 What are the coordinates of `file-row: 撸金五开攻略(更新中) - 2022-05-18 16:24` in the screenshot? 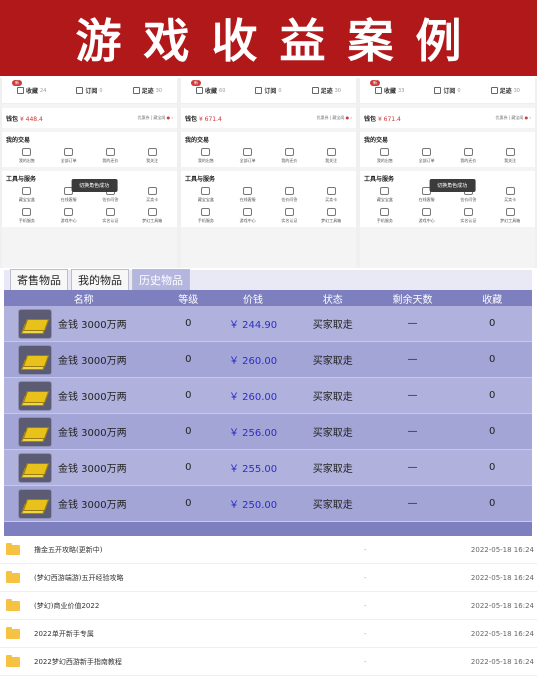 It's located at (268, 550).